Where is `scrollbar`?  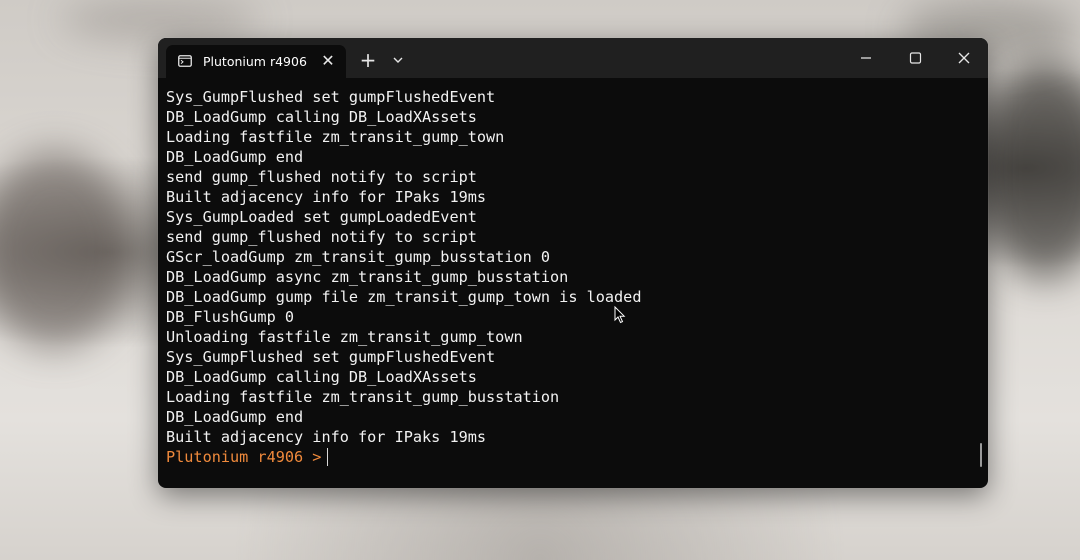 scrollbar is located at coordinates (981, 455).